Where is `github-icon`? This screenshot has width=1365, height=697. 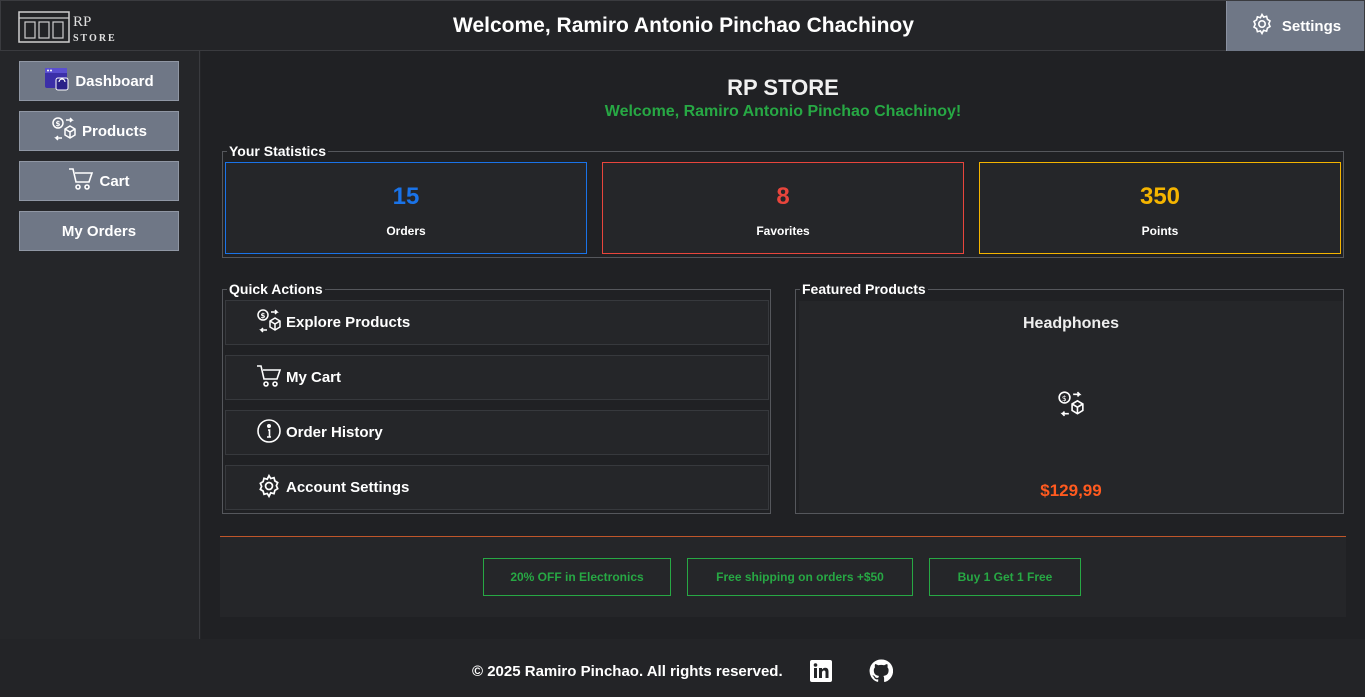
github-icon is located at coordinates (881, 673).